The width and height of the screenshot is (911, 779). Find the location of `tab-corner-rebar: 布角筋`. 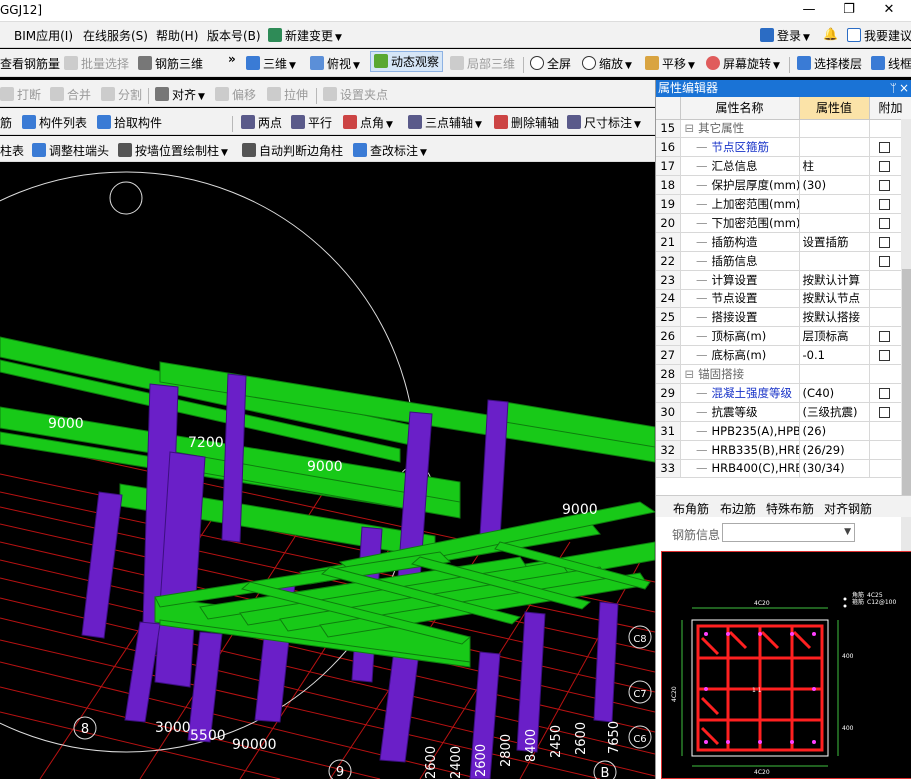

tab-corner-rebar: 布角筋 is located at coordinates (691, 508).